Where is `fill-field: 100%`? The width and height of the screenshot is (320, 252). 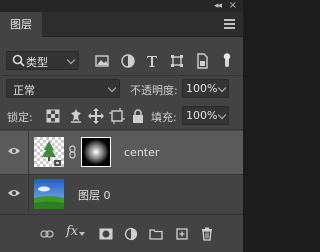 fill-field: 100% is located at coordinates (205, 115).